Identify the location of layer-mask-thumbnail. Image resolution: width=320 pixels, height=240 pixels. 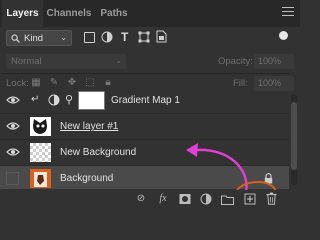
(91, 100).